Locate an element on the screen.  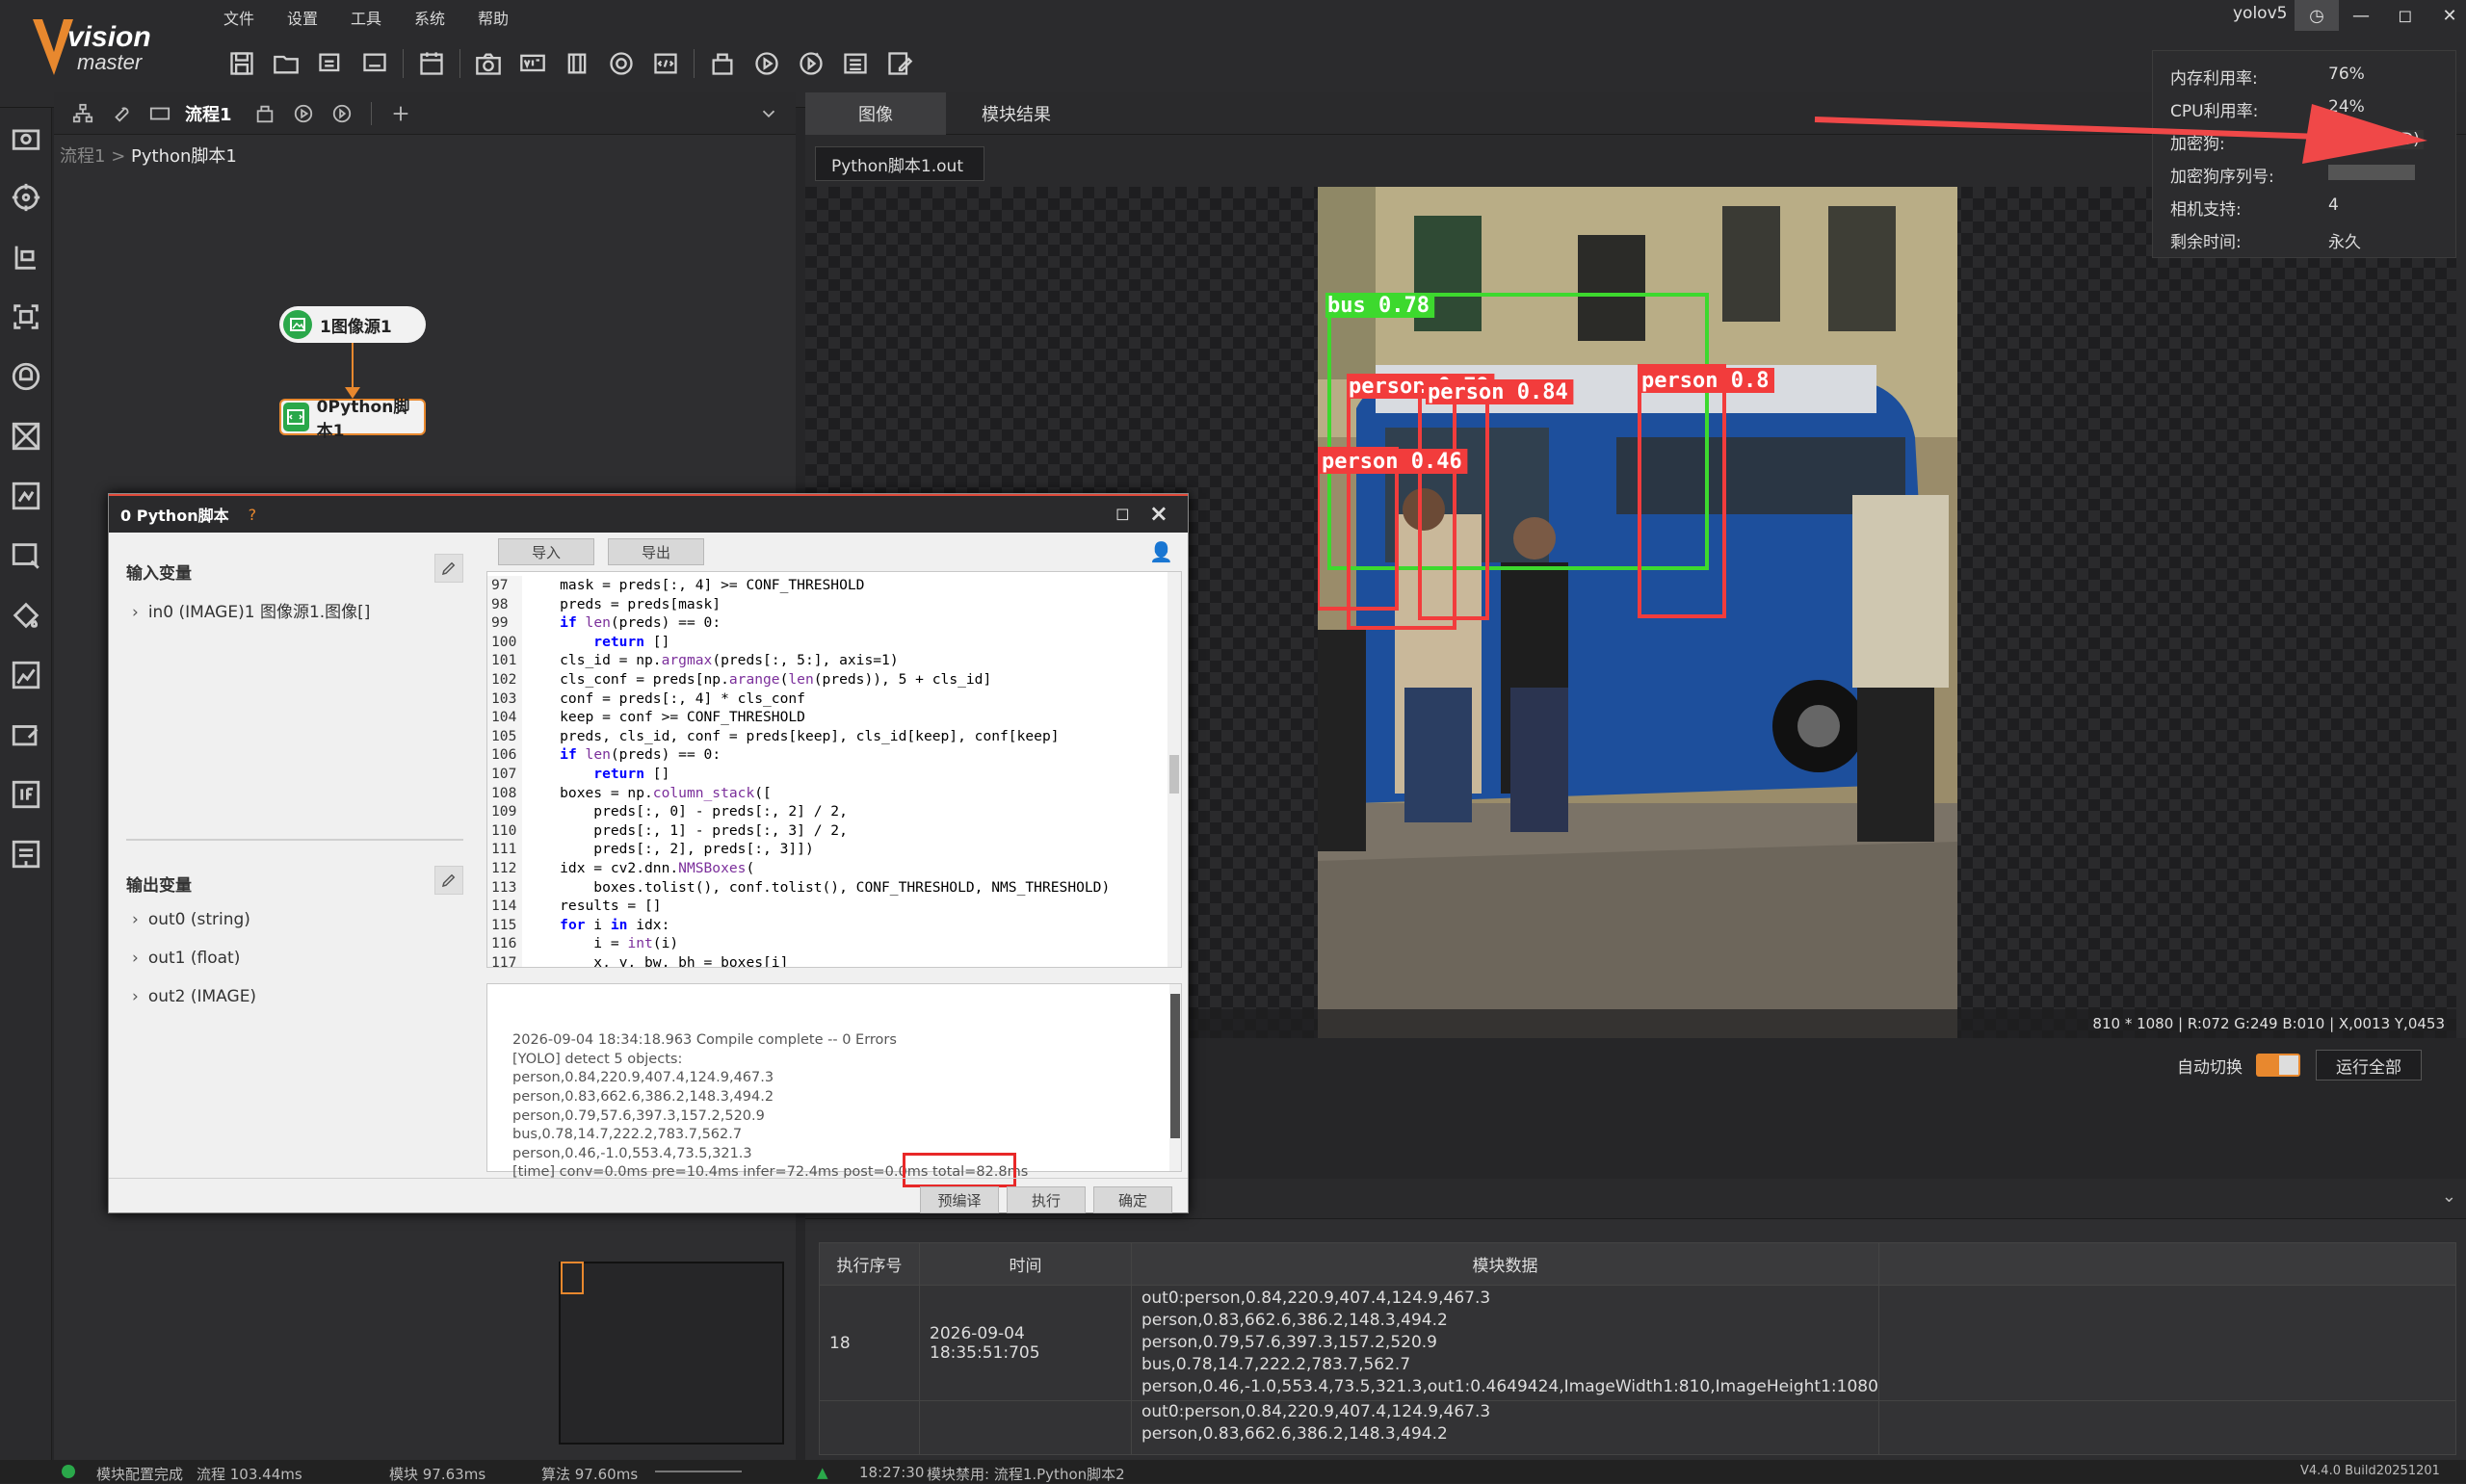
measure-icon is located at coordinates (26, 257).